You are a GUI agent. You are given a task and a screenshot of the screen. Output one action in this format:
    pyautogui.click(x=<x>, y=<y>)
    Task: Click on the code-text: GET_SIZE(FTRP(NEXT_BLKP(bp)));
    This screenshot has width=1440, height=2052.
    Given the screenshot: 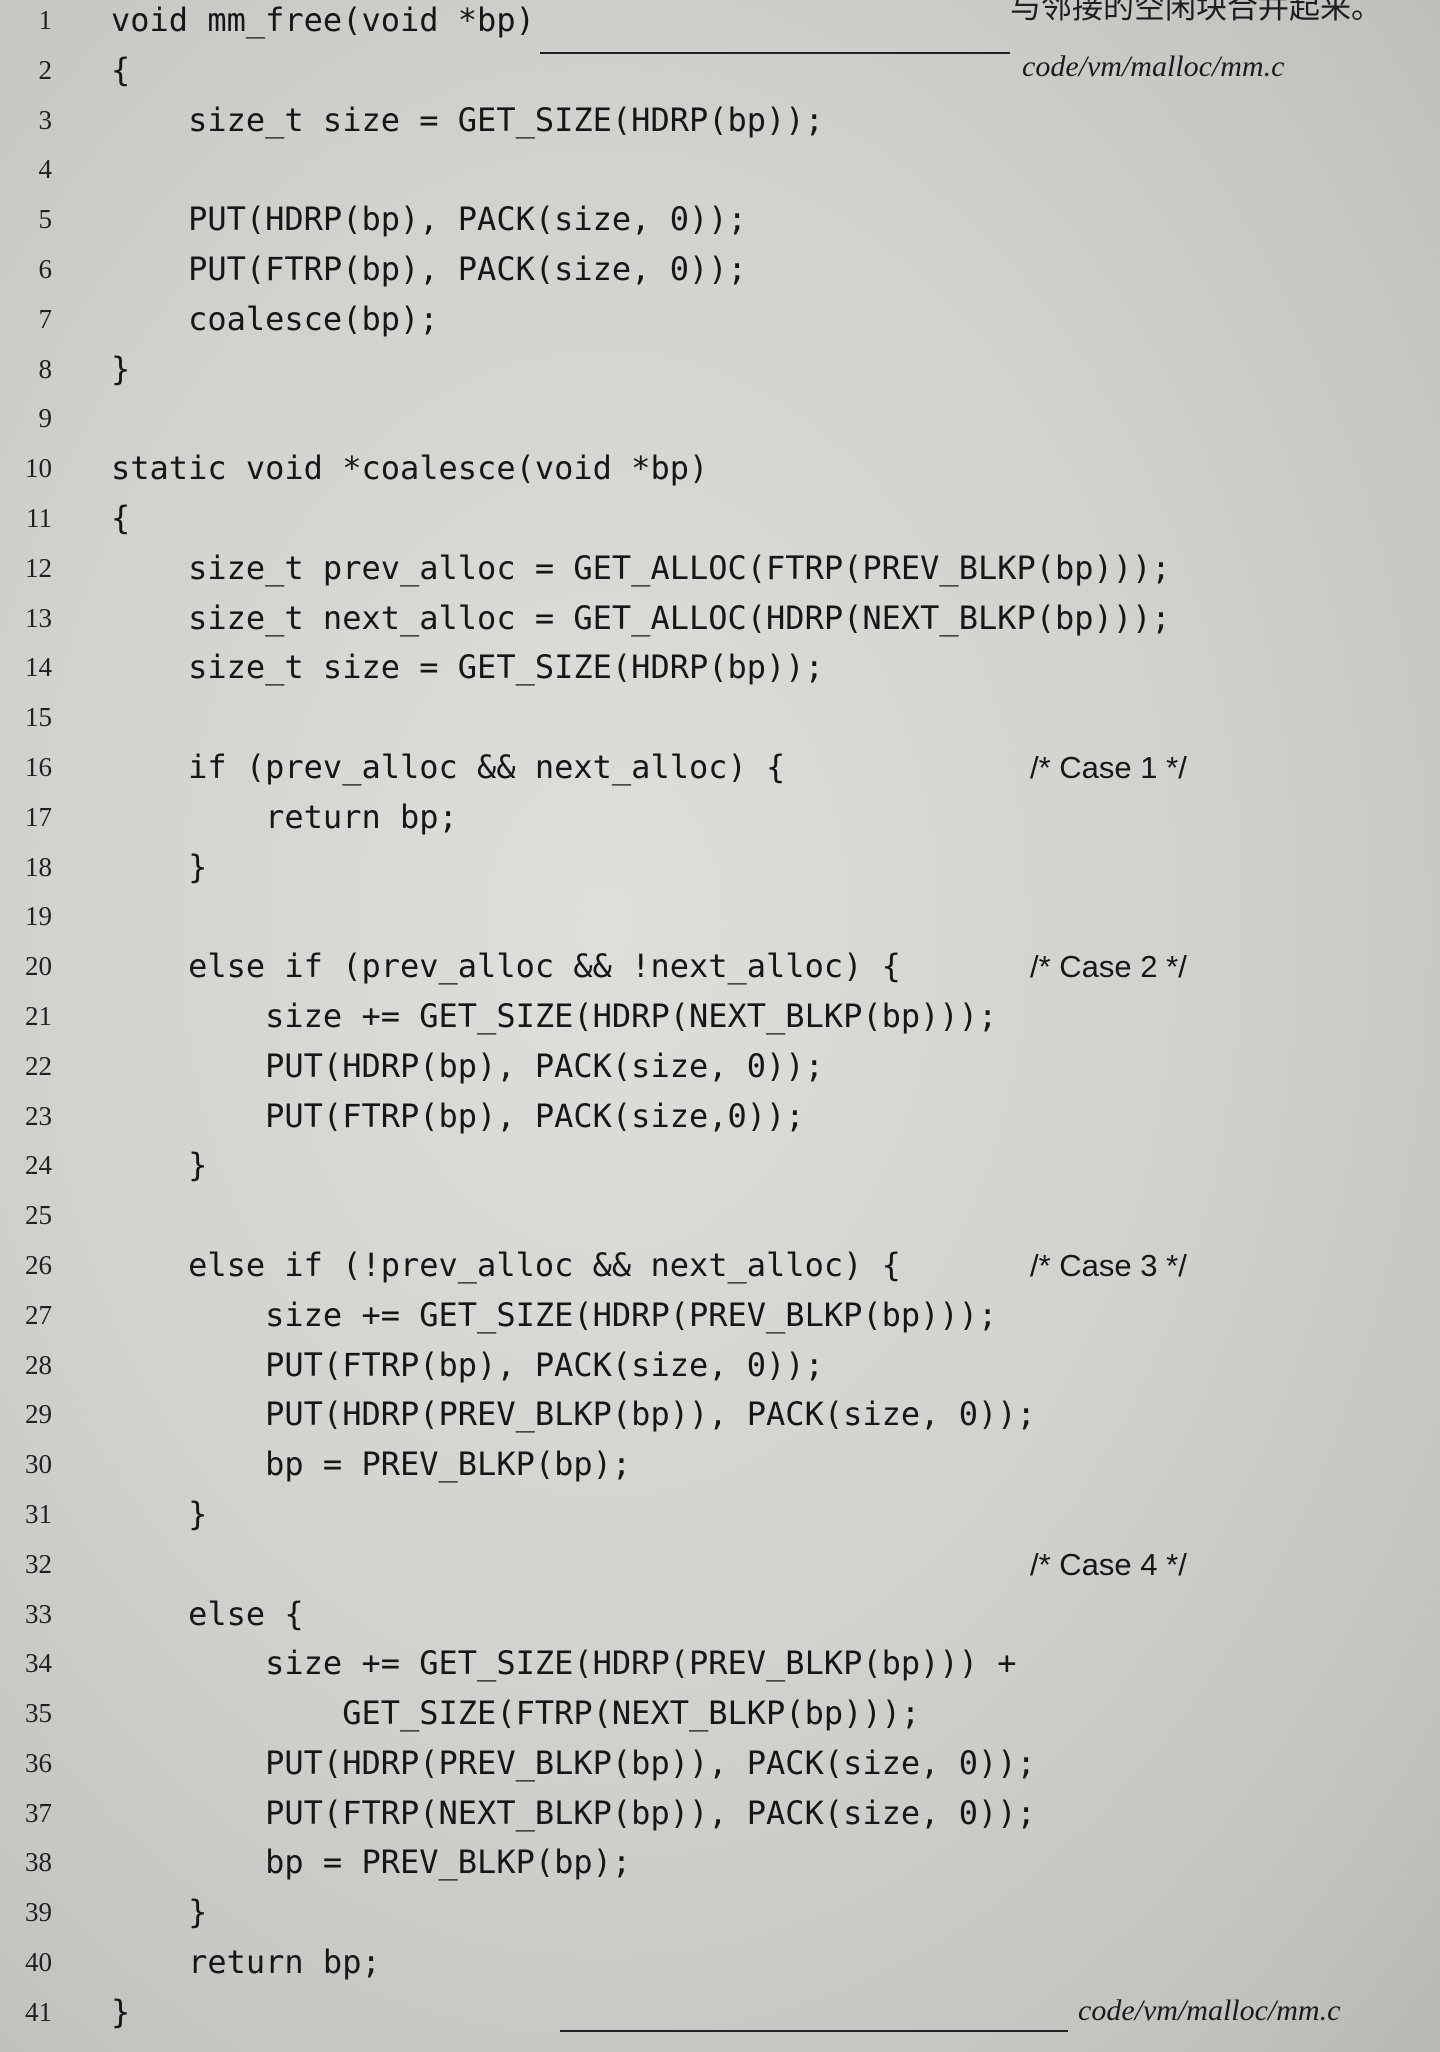 What is the action you would take?
    pyautogui.click(x=516, y=1713)
    